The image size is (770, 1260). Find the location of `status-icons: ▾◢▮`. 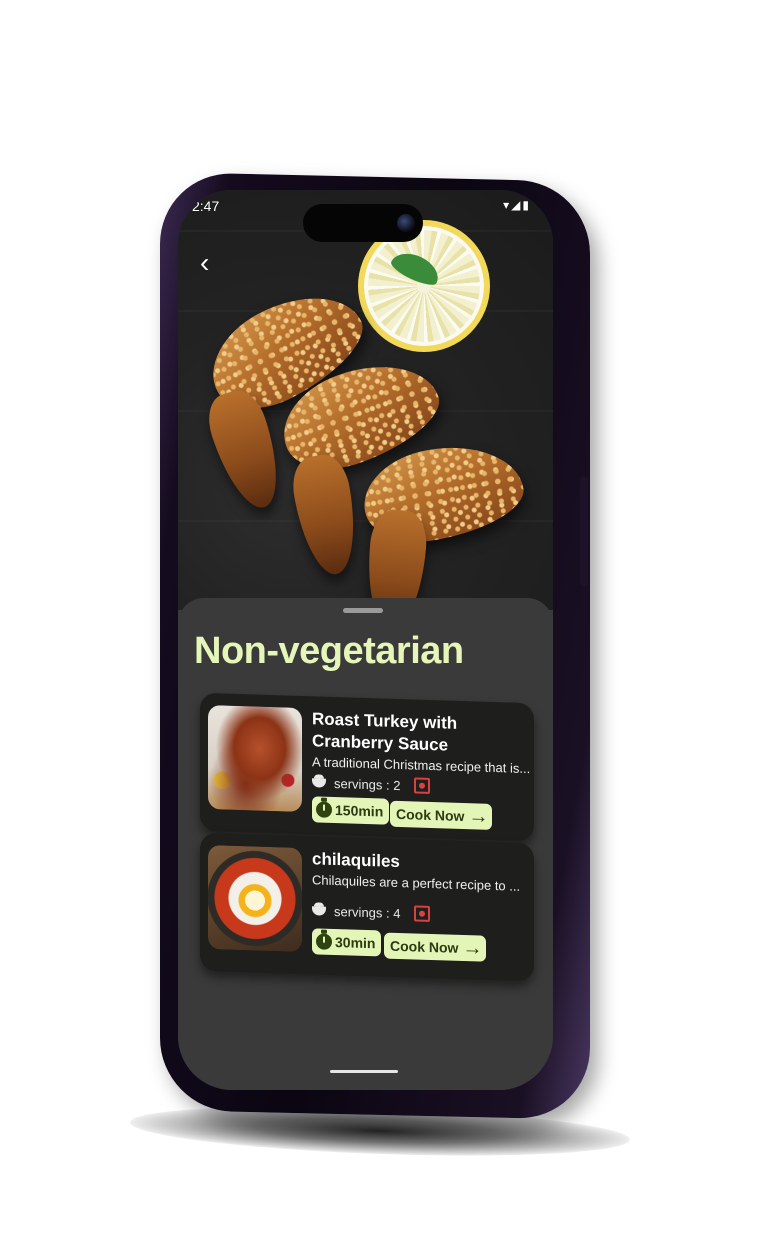

status-icons: ▾◢▮ is located at coordinates (517, 205).